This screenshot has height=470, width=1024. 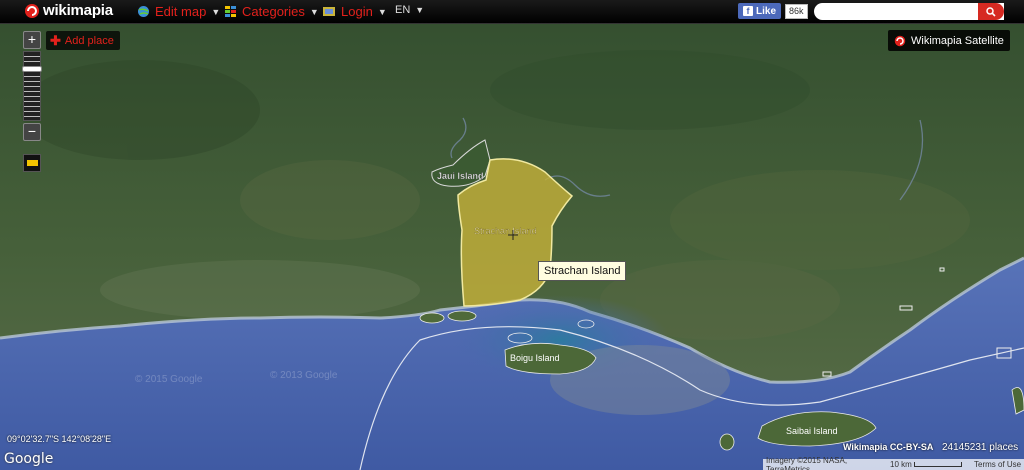 What do you see at coordinates (55, 40) in the screenshot?
I see `add-place-icon: ✚` at bounding box center [55, 40].